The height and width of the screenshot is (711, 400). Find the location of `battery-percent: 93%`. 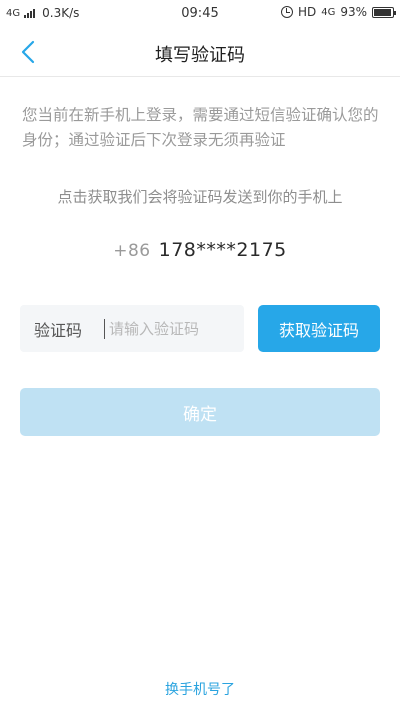

battery-percent: 93% is located at coordinates (353, 12).